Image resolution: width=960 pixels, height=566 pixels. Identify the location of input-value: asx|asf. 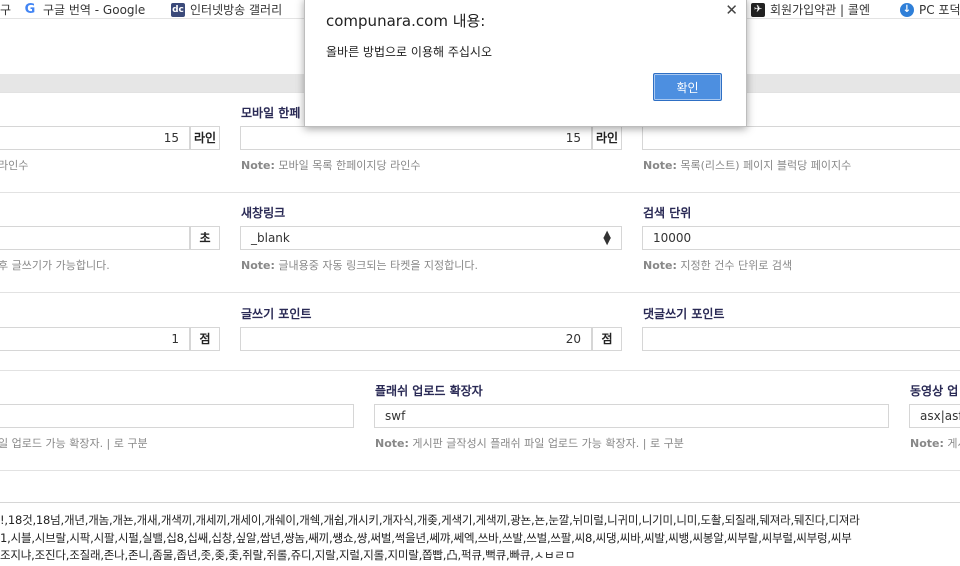
(940, 416).